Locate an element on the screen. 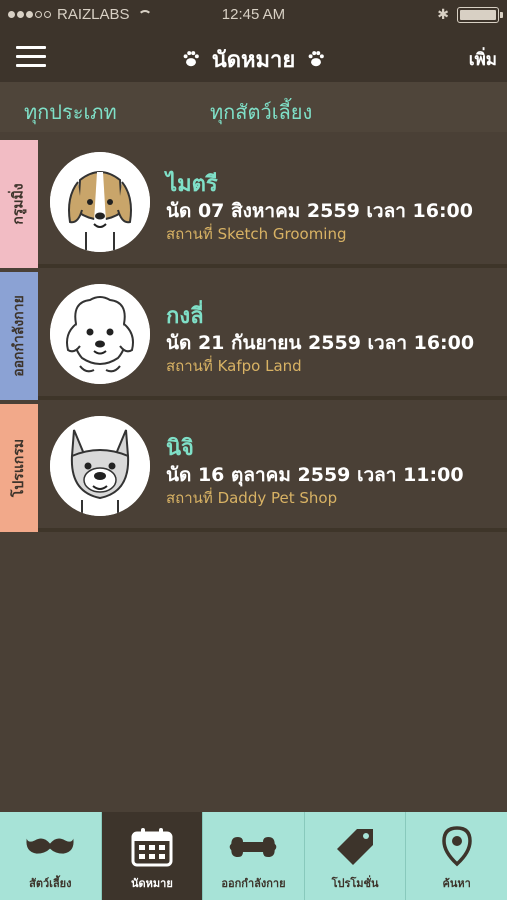  tag-icon is located at coordinates (355, 847).